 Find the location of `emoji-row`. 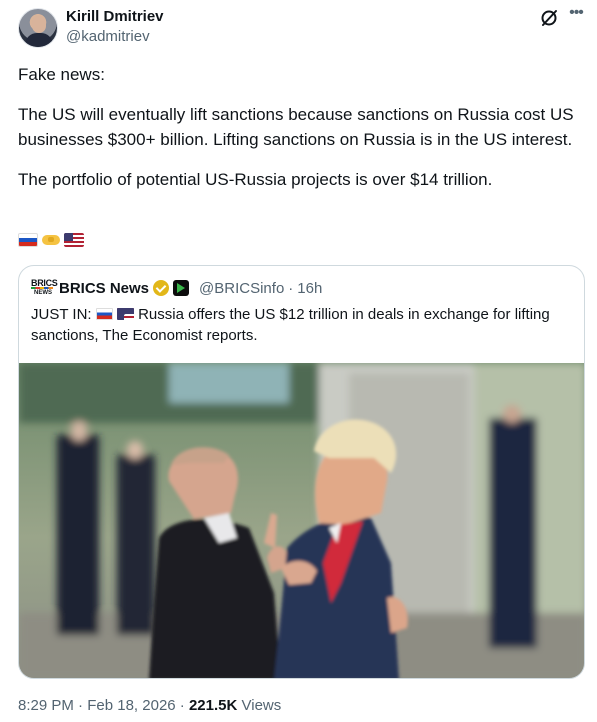

emoji-row is located at coordinates (51, 240).